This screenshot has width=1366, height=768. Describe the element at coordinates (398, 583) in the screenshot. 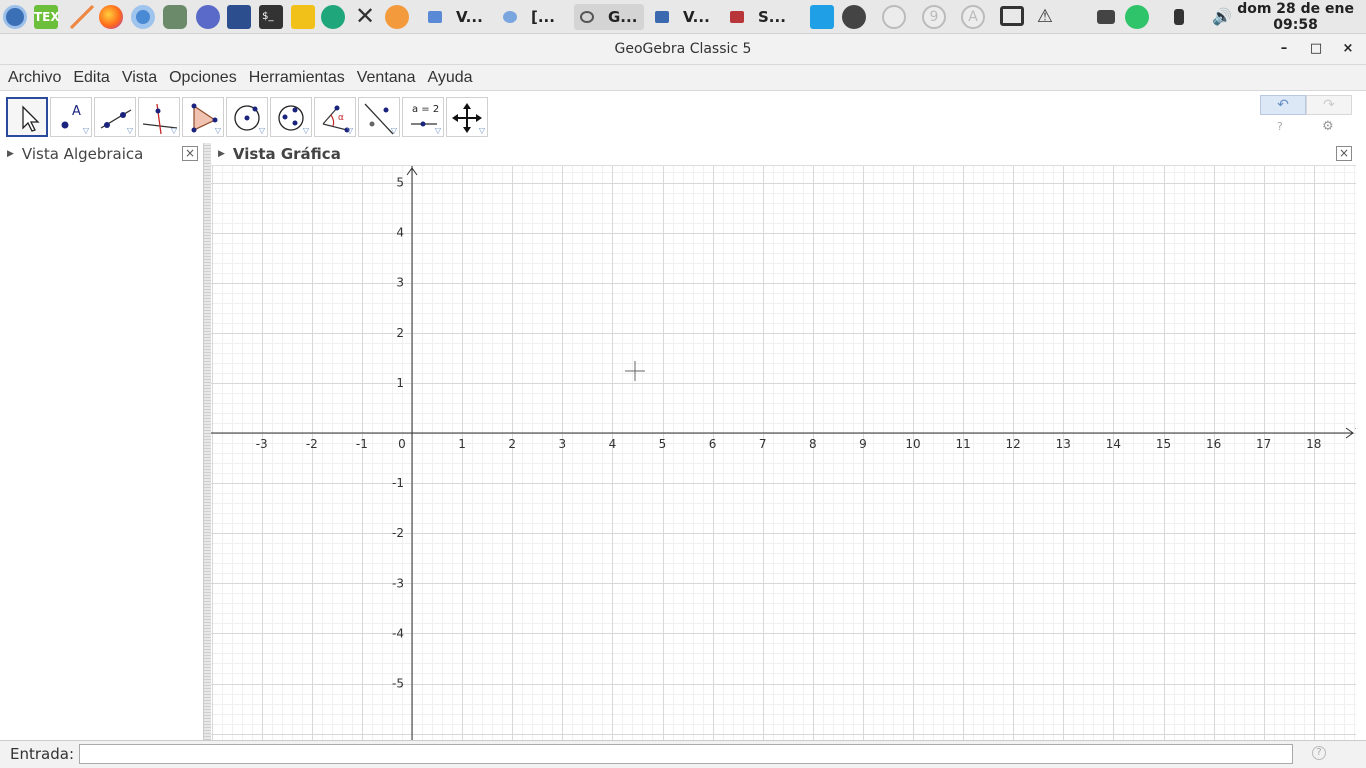

I see `y-tick-label: -3` at that location.